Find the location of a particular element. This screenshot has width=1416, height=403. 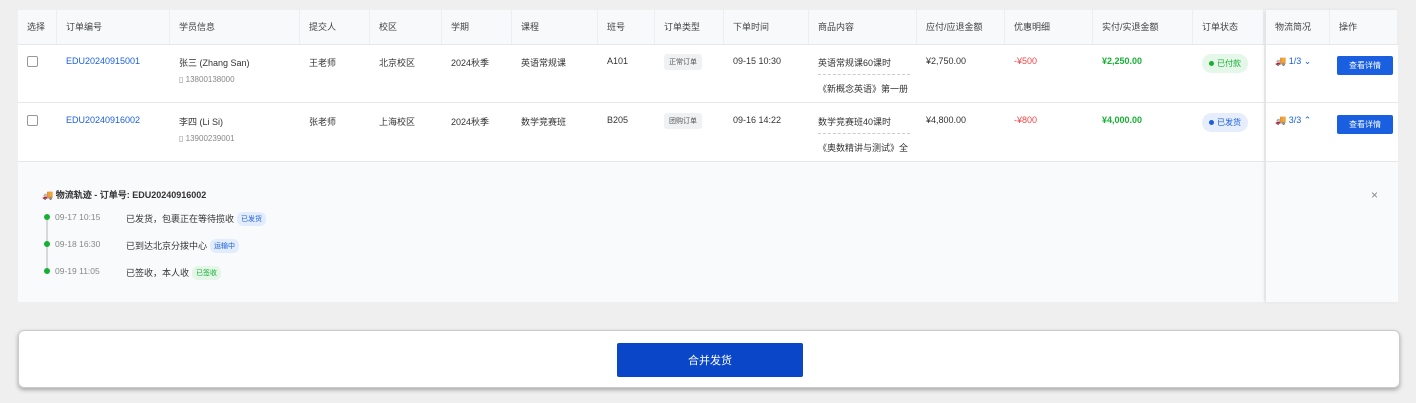

student-name: 李四 (Li Si) is located at coordinates (201, 122).